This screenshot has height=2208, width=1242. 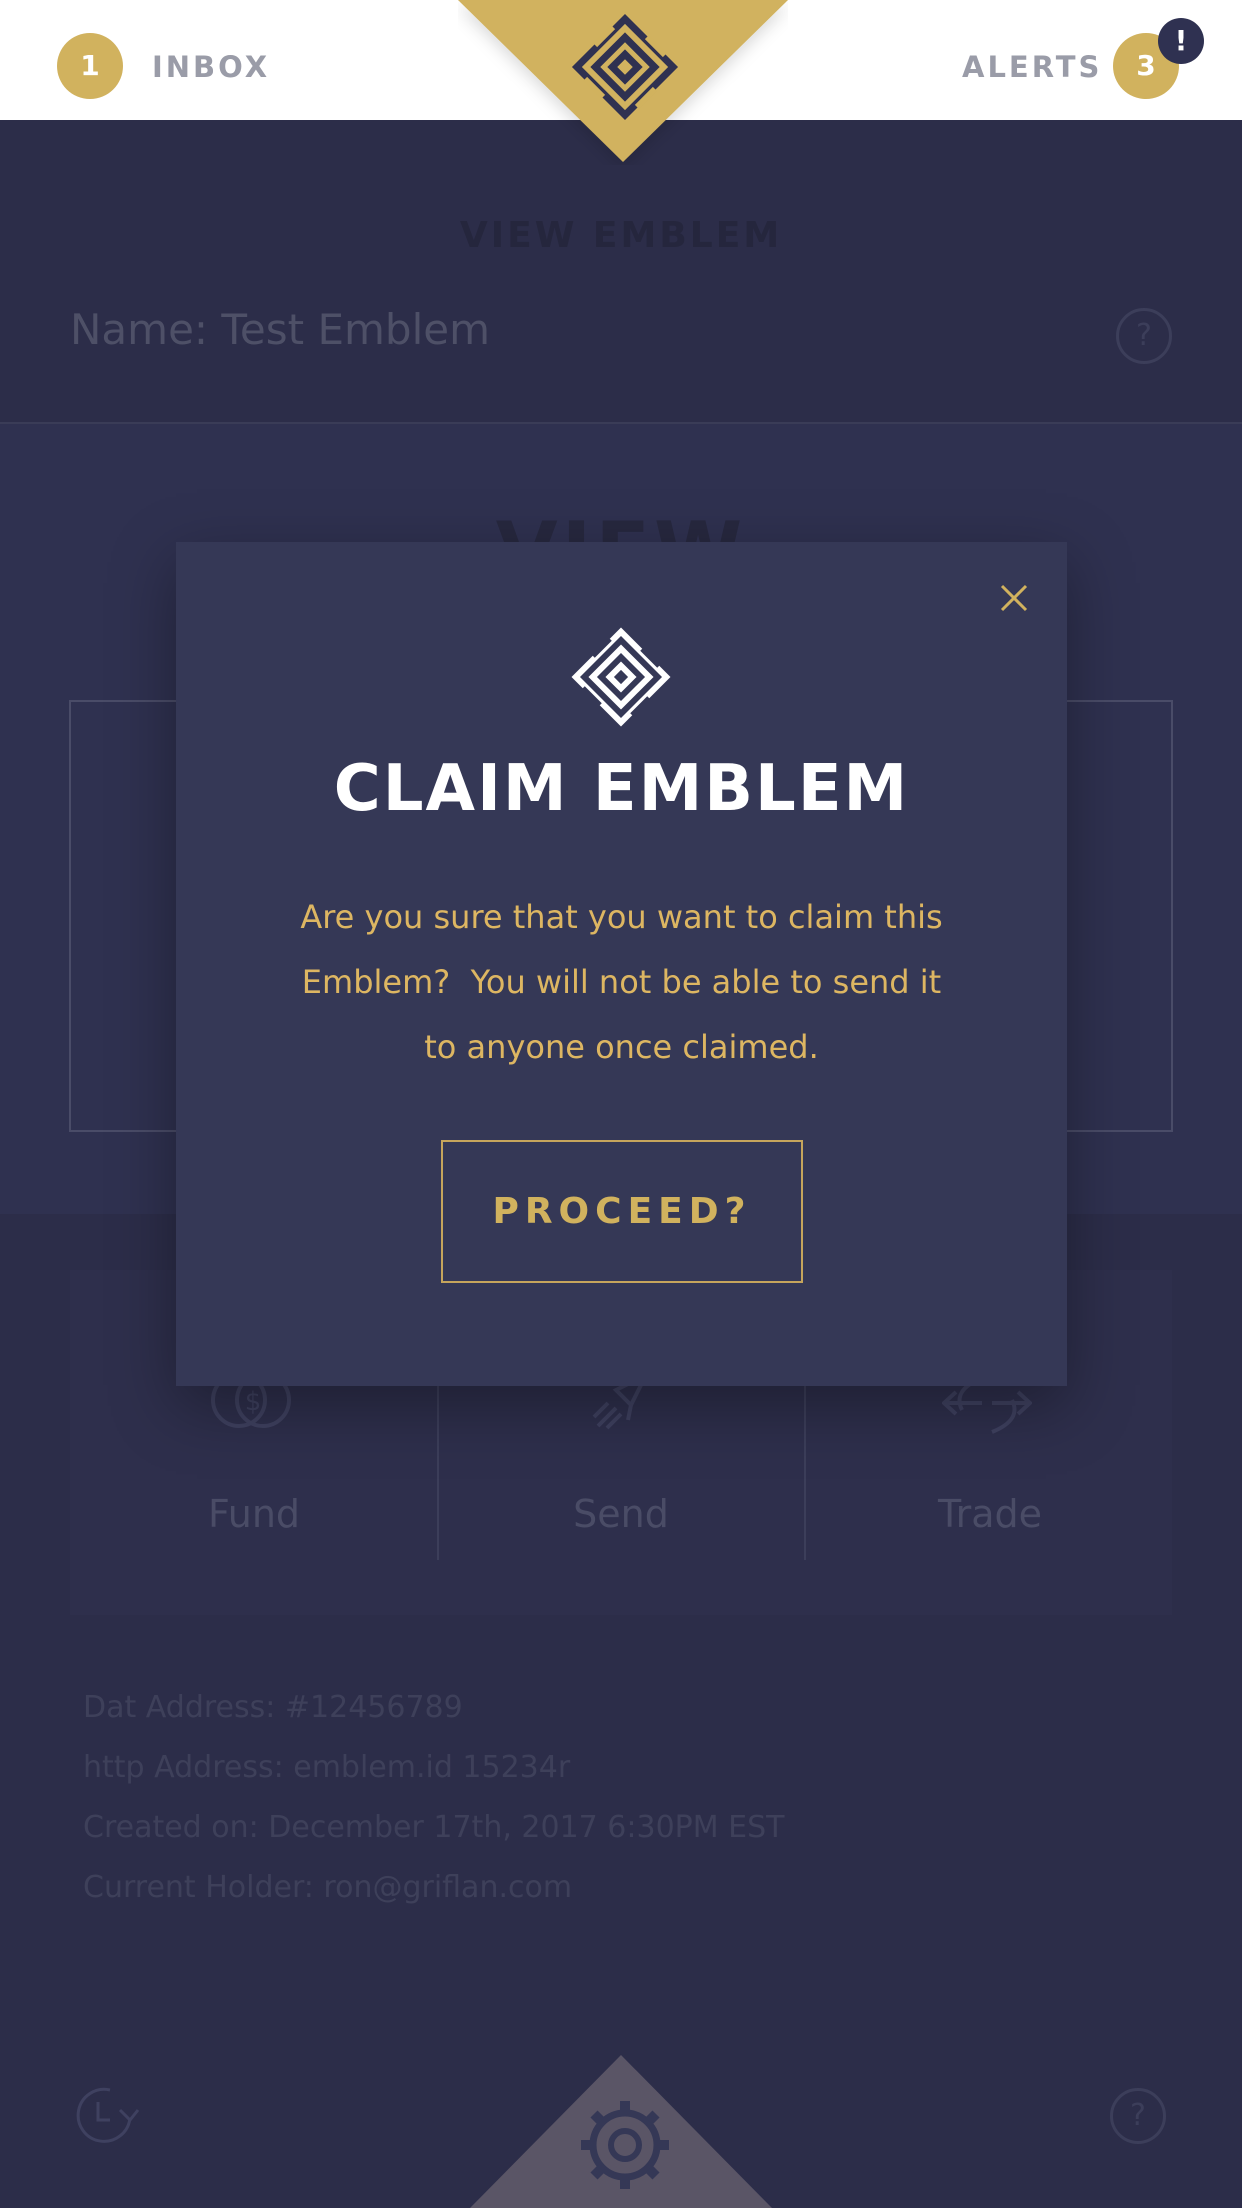 I want to click on modal-message-line: Are you sure that you want to claim this, so click(x=621, y=917).